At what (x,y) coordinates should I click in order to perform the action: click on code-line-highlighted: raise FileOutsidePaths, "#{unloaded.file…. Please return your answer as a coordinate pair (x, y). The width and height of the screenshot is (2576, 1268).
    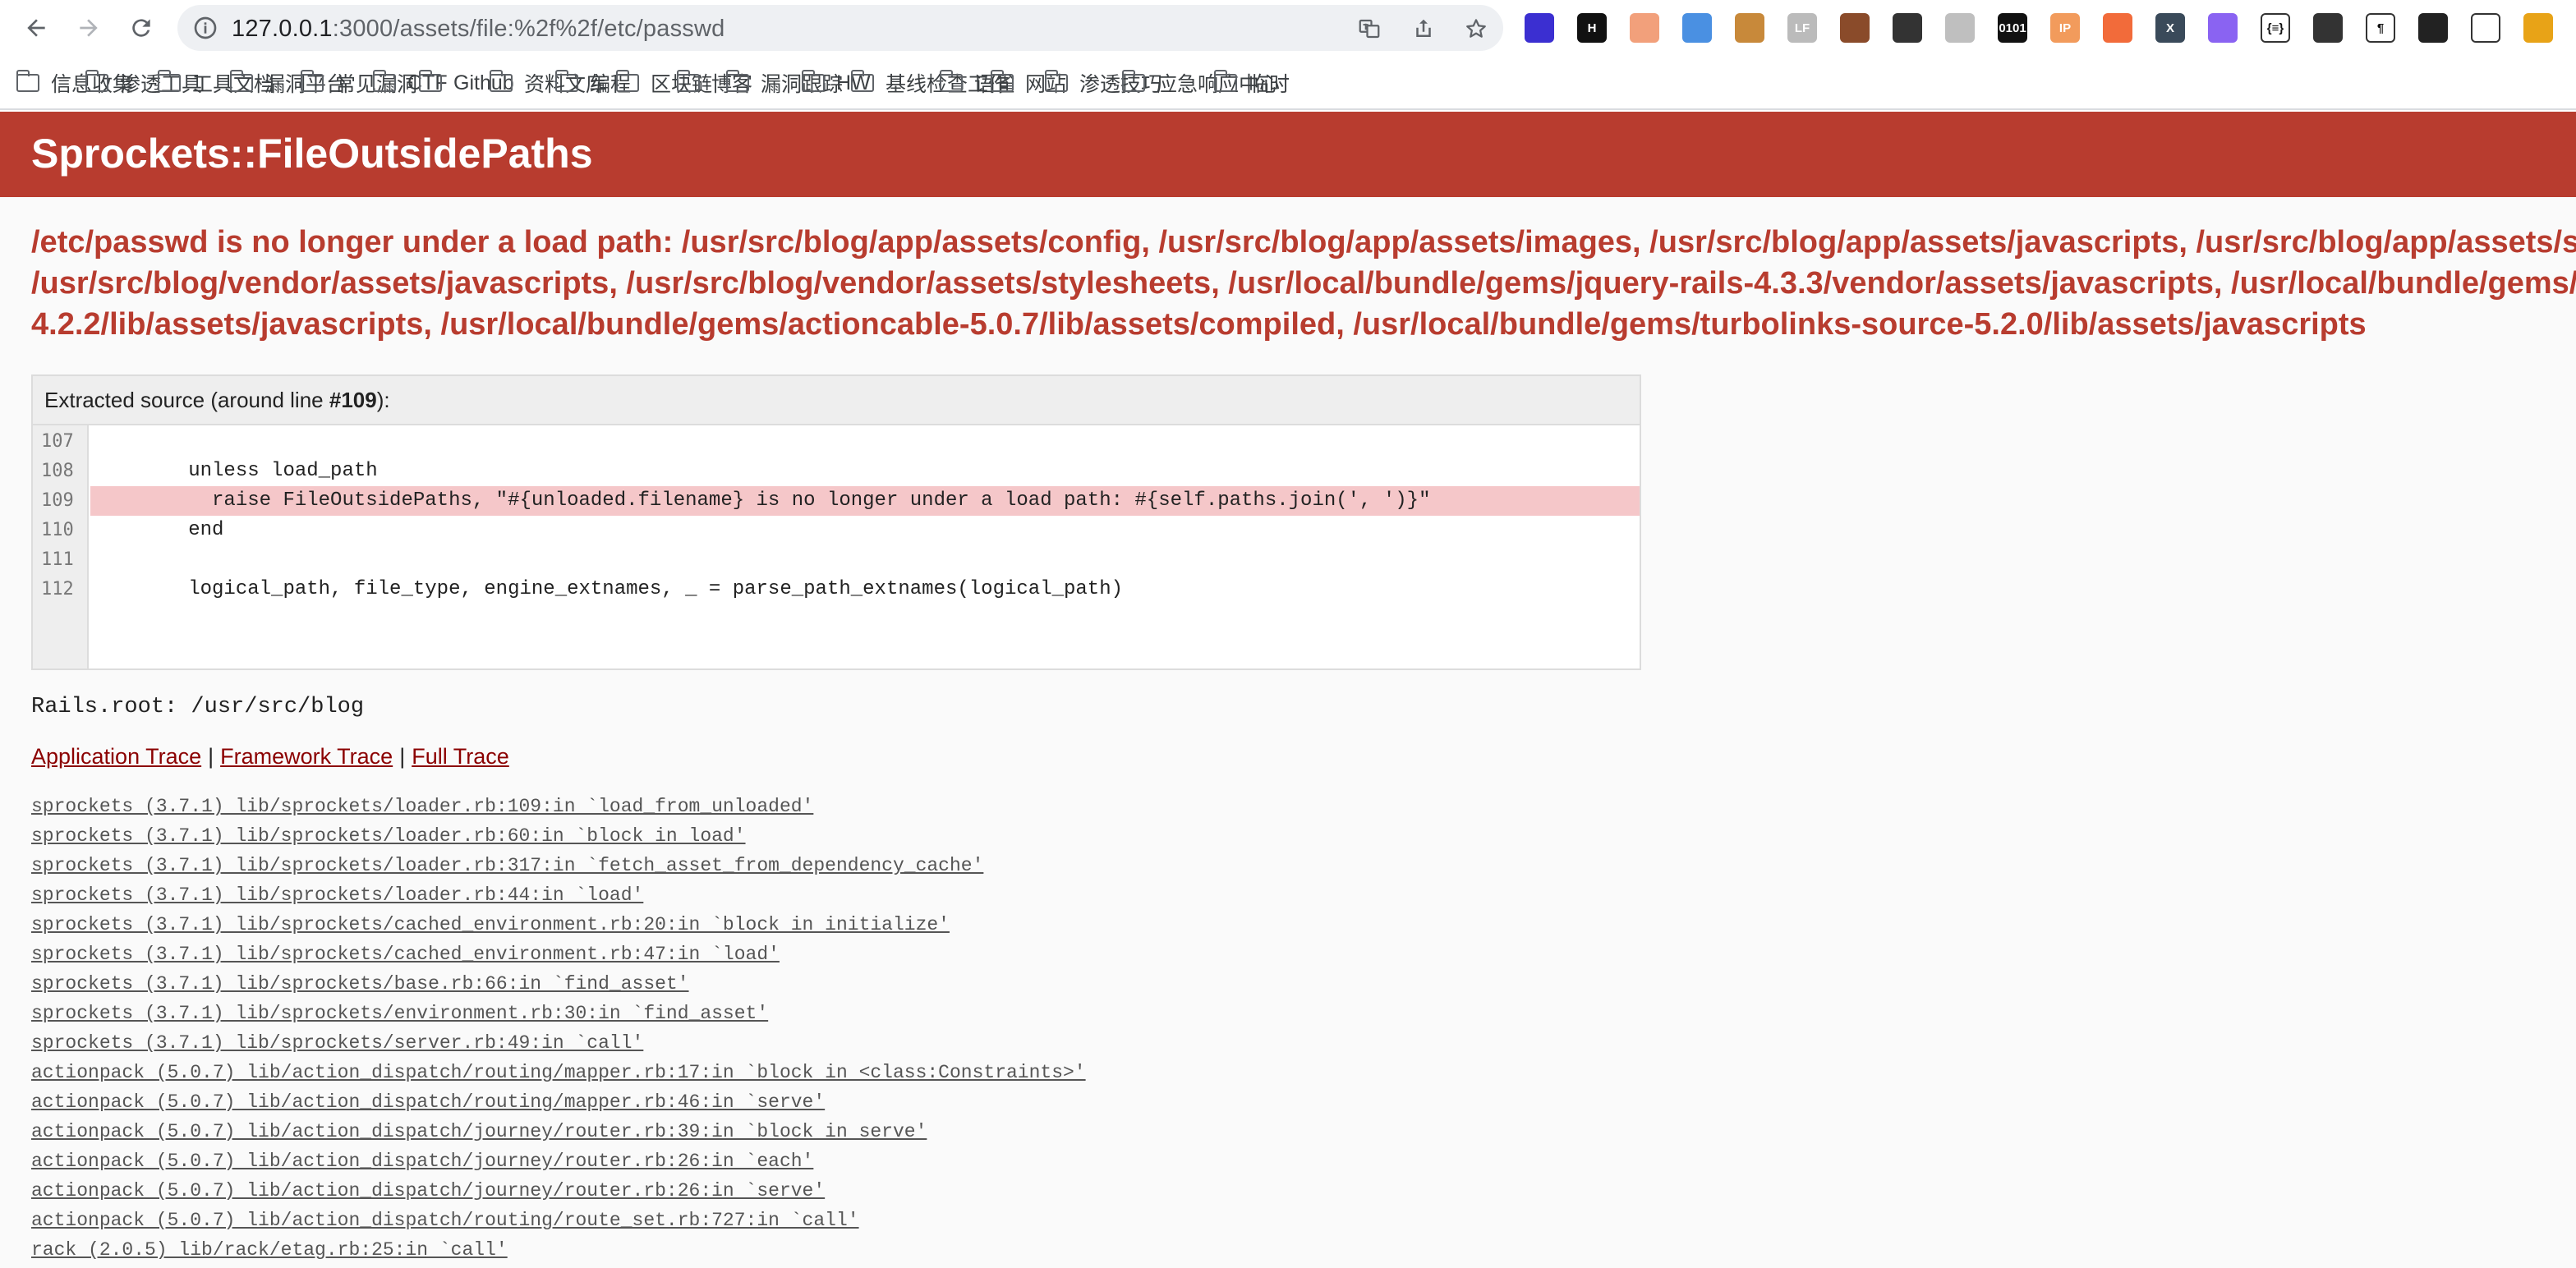
    Looking at the image, I should click on (865, 501).